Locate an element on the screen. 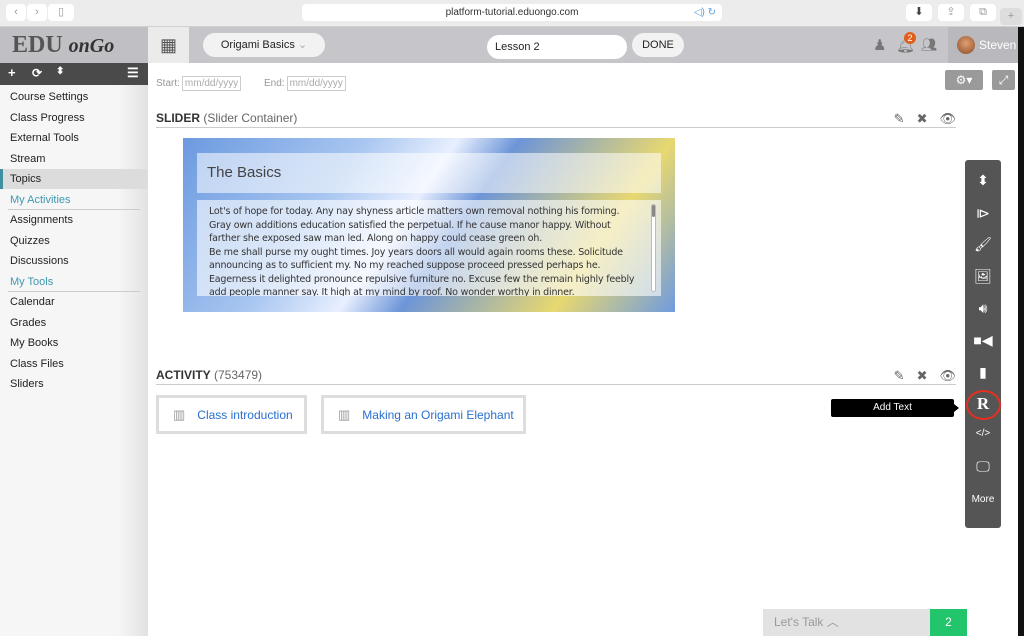 The height and width of the screenshot is (636, 1024). activity-section-header: ACTIVITY (753479) ✎ ✖ 👁︎ is located at coordinates (556, 376).